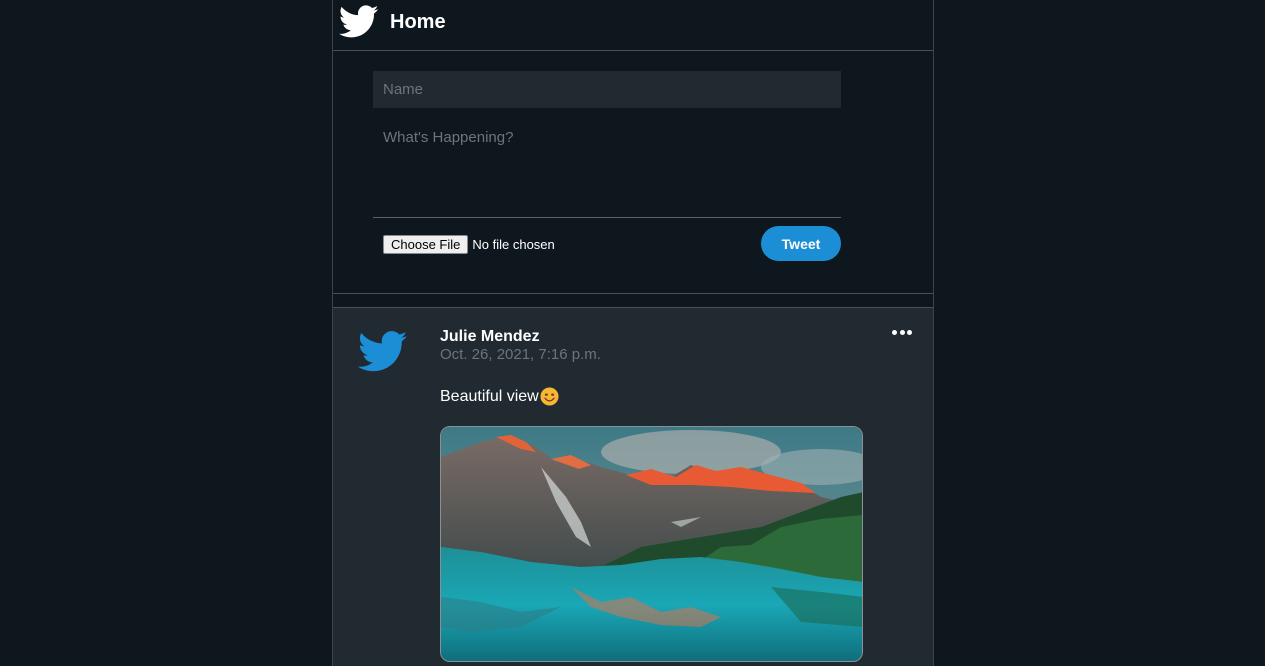 This screenshot has width=1265, height=666. I want to click on post-text-row: Beautiful view, so click(499, 396).